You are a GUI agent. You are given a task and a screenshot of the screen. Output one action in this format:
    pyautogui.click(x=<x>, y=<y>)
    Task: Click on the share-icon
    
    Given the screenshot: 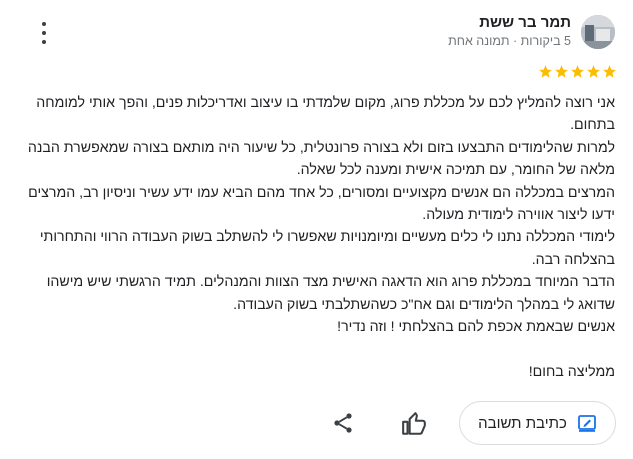 What is the action you would take?
    pyautogui.click(x=343, y=423)
    